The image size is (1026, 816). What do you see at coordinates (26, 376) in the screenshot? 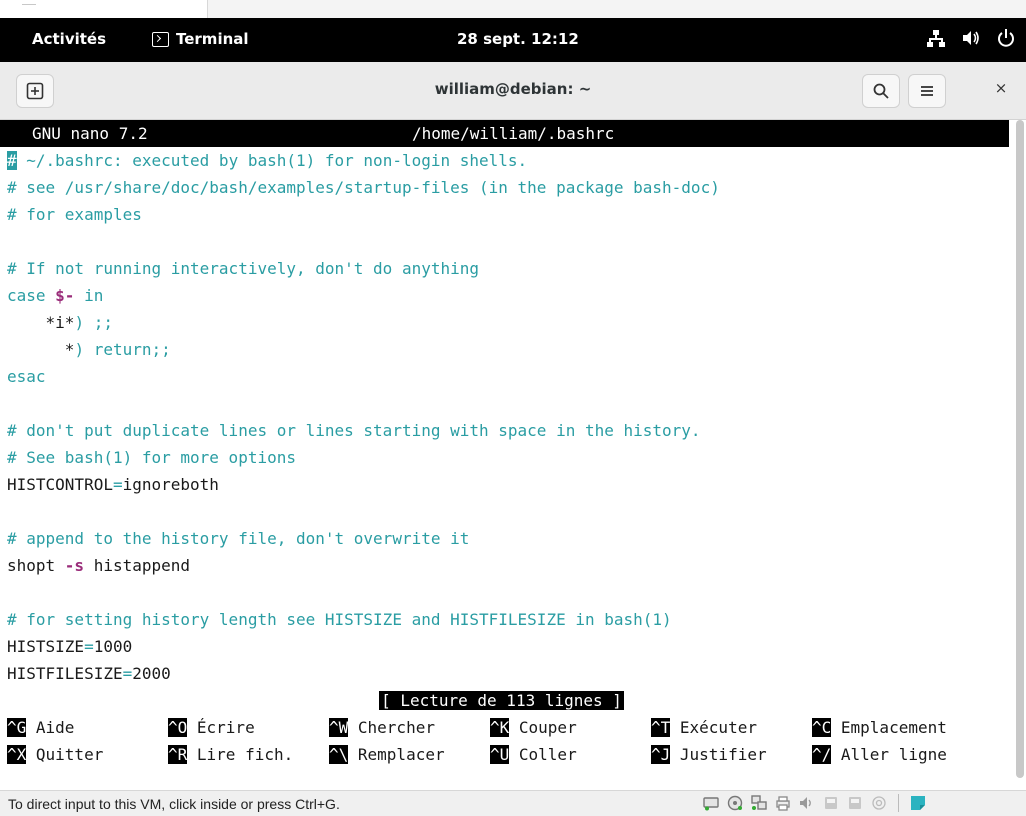
I see `editor-line: esac` at bounding box center [26, 376].